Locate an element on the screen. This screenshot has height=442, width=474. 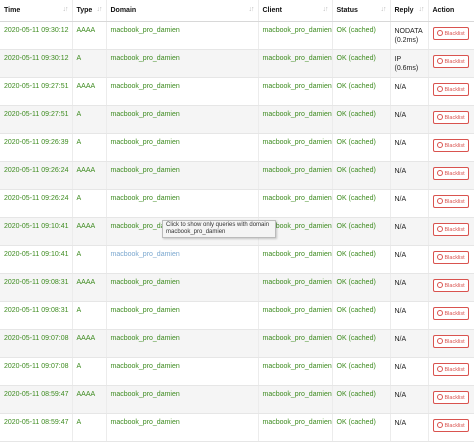
column-header-client: Client ↓↑ is located at coordinates (295, 11).